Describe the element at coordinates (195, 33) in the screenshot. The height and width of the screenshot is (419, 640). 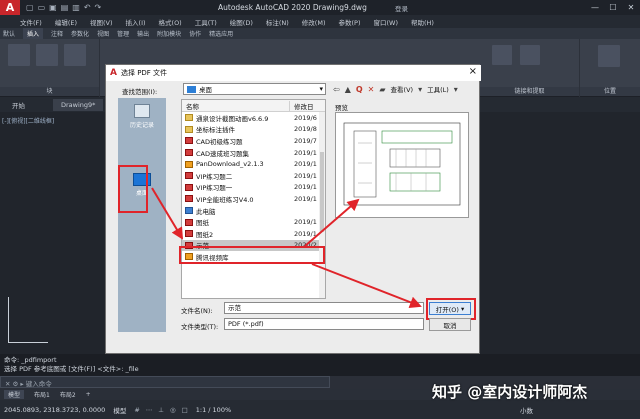
I see `tab-collaborate: 协作` at that location.